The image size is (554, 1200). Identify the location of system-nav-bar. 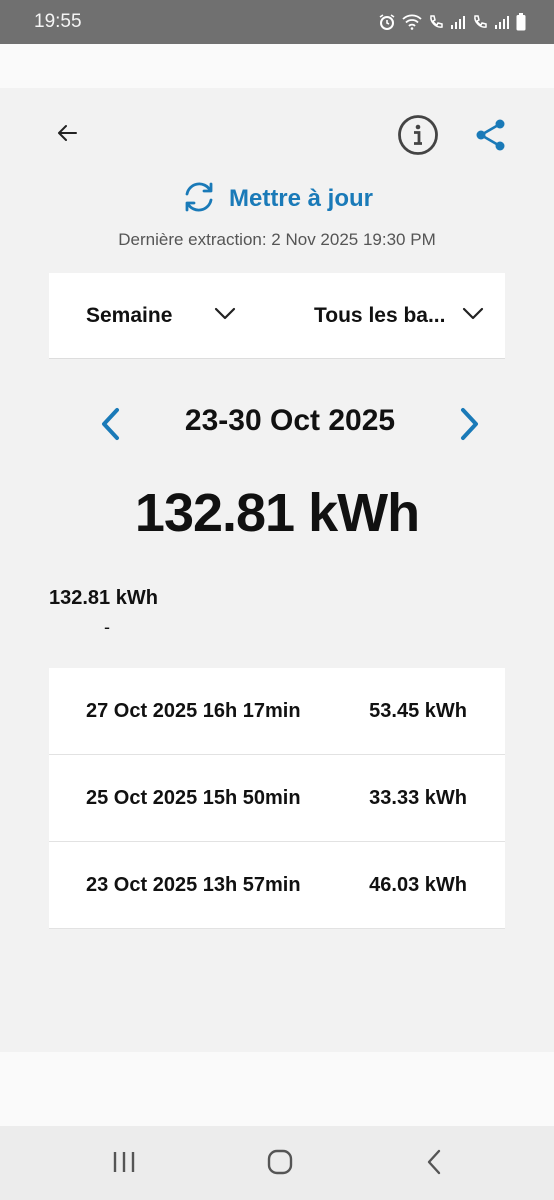
(277, 1163).